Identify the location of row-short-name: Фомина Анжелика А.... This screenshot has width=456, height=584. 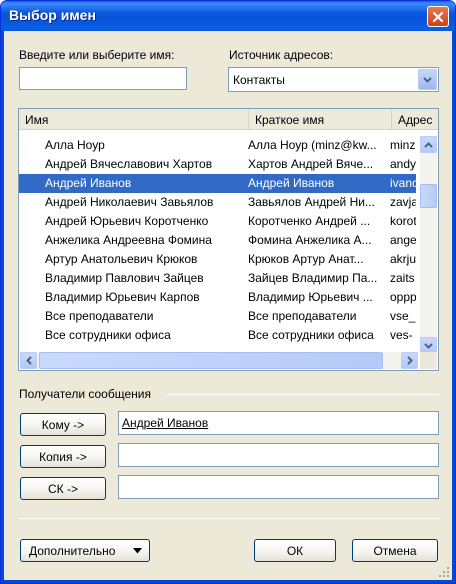
(310, 240).